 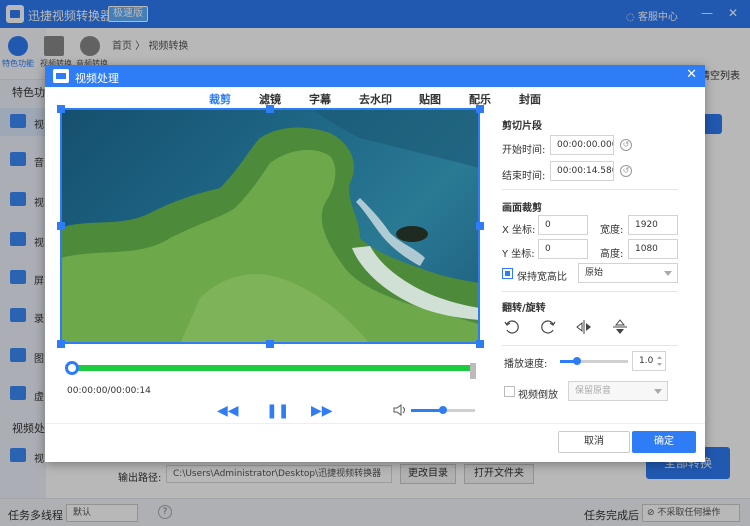 I want to click on flip-vertical-icon, so click(x=620, y=326).